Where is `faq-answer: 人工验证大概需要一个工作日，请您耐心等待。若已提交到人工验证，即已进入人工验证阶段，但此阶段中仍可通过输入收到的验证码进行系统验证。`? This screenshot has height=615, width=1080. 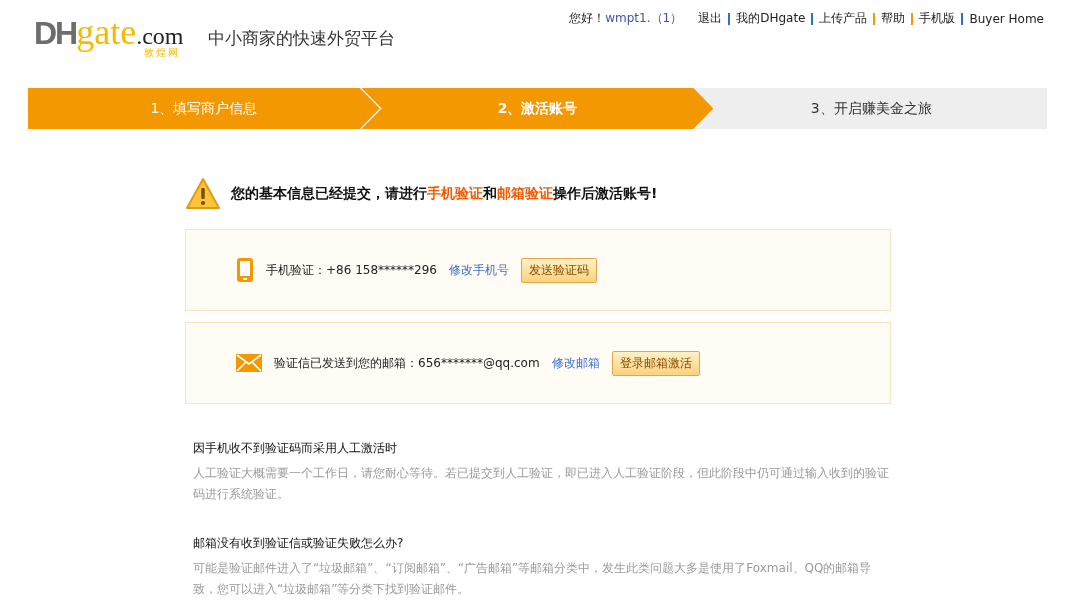 faq-answer: 人工验证大概需要一个工作日，请您耐心等待。若已提交到人工验证，即已进入人工验证阶段，但此阶段中仍可通过输入收到的验证码进行系统验证。 is located at coordinates (541, 484).